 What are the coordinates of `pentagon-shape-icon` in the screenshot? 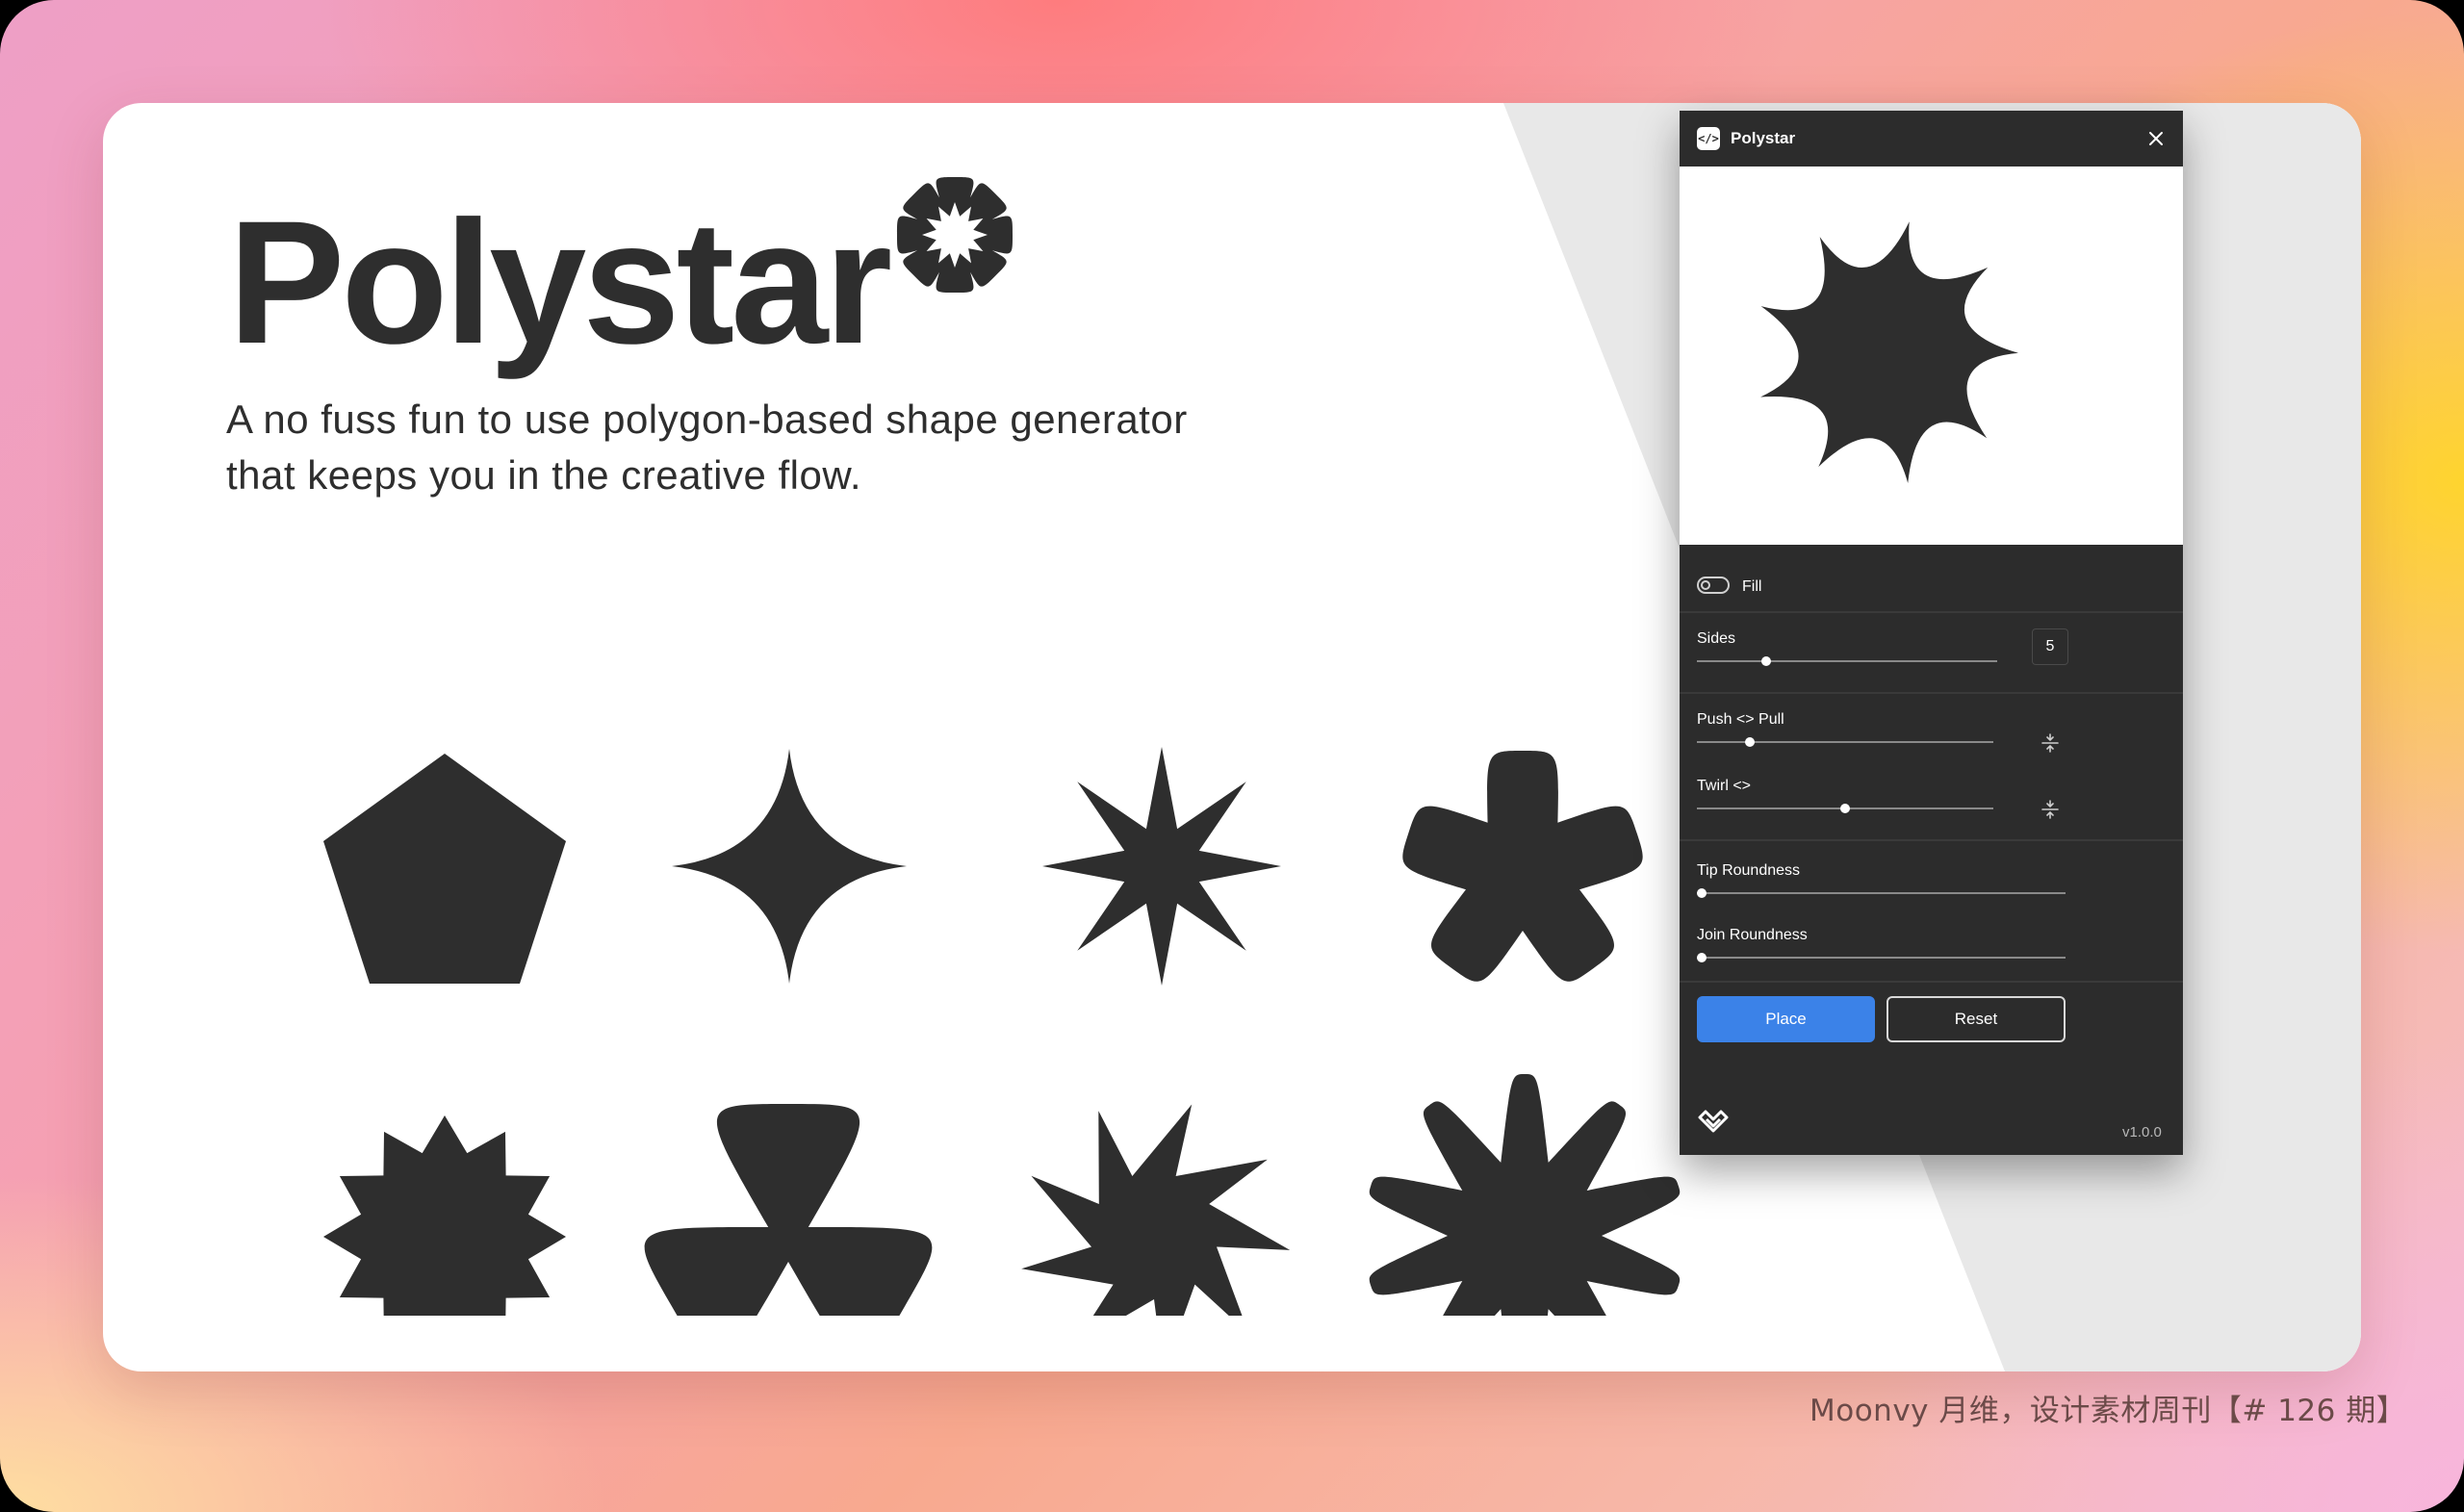 It's located at (444, 869).